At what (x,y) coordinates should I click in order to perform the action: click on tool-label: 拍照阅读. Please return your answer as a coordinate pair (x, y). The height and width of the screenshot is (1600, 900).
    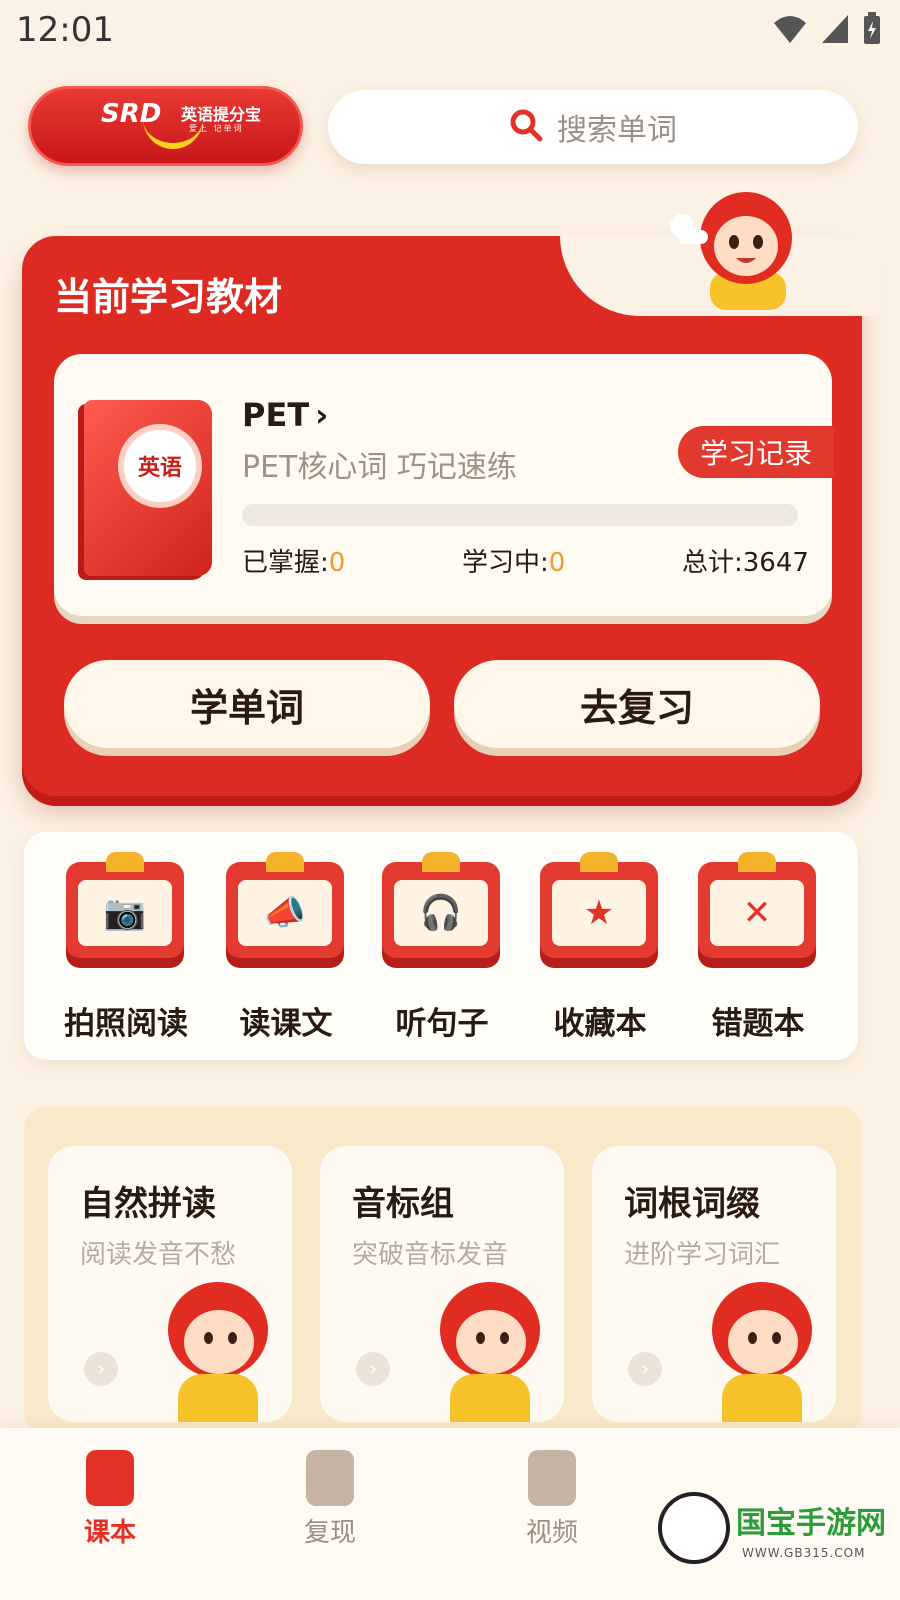
    Looking at the image, I should click on (126, 1024).